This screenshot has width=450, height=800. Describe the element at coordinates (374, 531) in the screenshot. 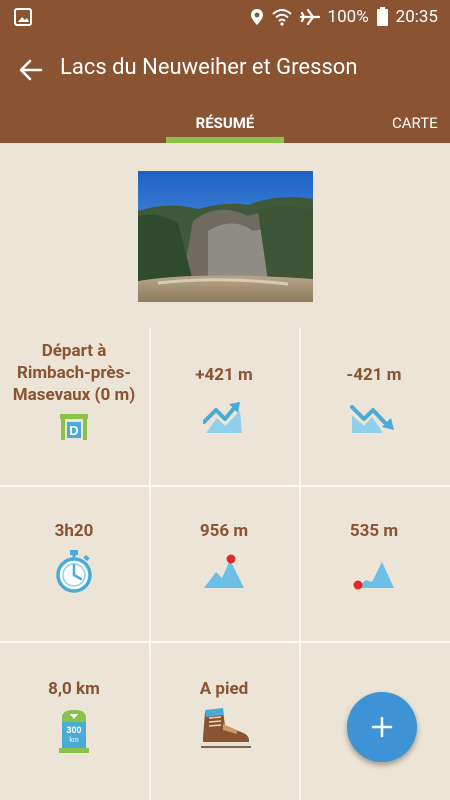

I see `stat-value: 535 m` at that location.